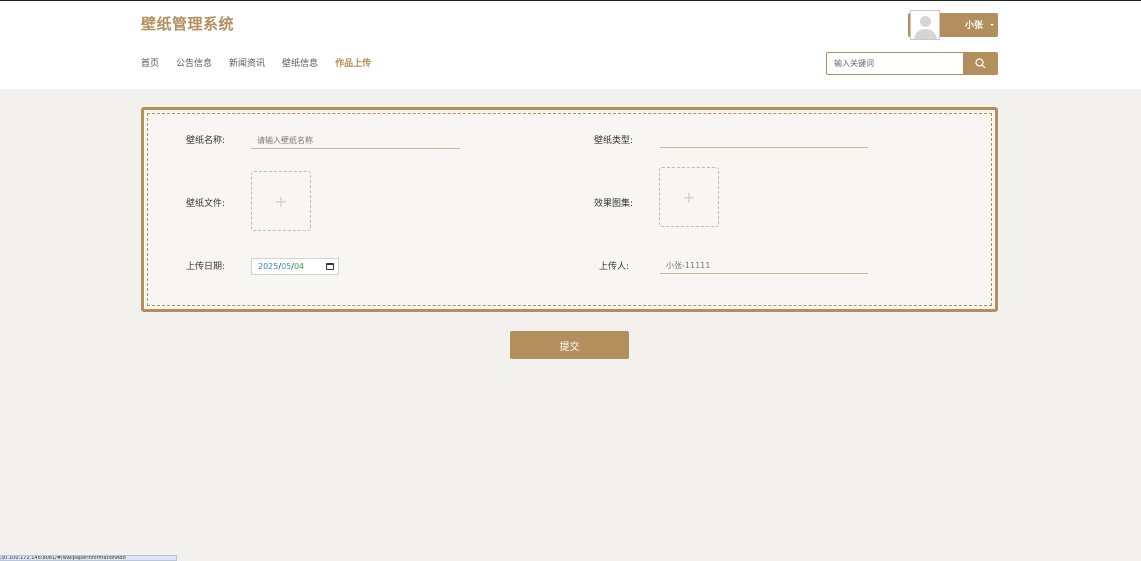  I want to click on nav-item-home: 首页, so click(150, 64).